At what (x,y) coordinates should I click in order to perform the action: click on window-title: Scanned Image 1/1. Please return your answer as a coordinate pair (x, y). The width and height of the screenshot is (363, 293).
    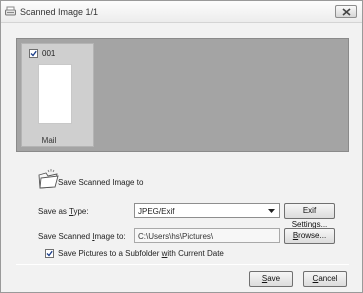
    Looking at the image, I should click on (59, 12).